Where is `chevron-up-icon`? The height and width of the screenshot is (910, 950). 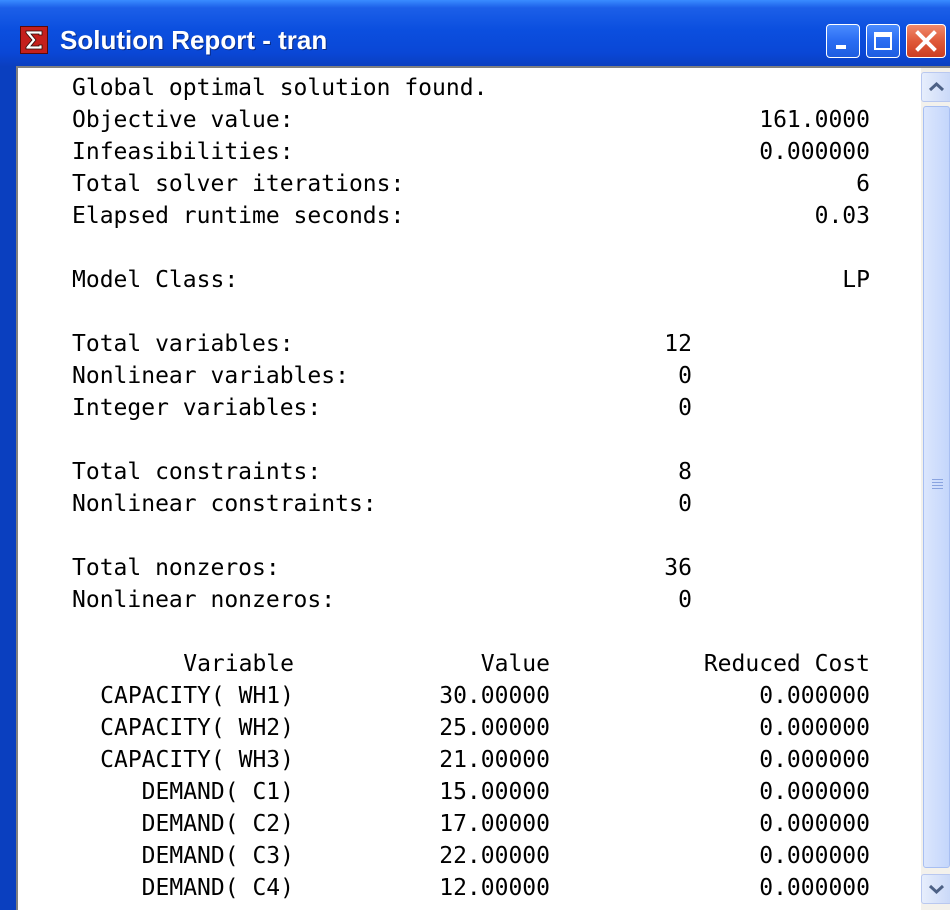 chevron-up-icon is located at coordinates (936, 86).